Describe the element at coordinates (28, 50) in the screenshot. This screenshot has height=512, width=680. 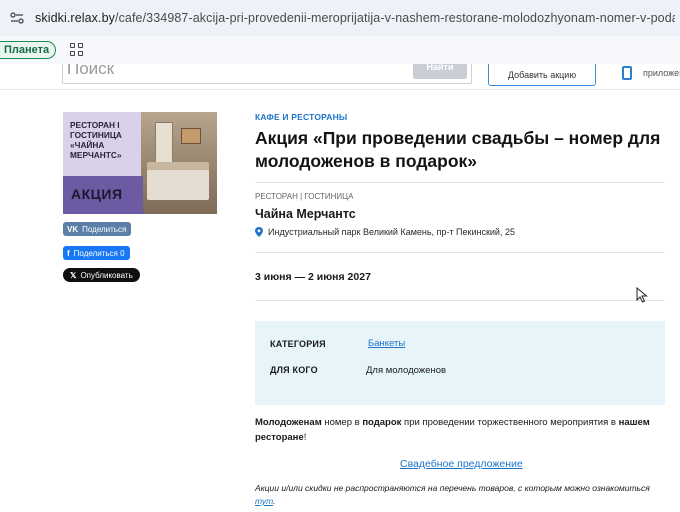
I see `bookmark-planeta: Планета` at that location.